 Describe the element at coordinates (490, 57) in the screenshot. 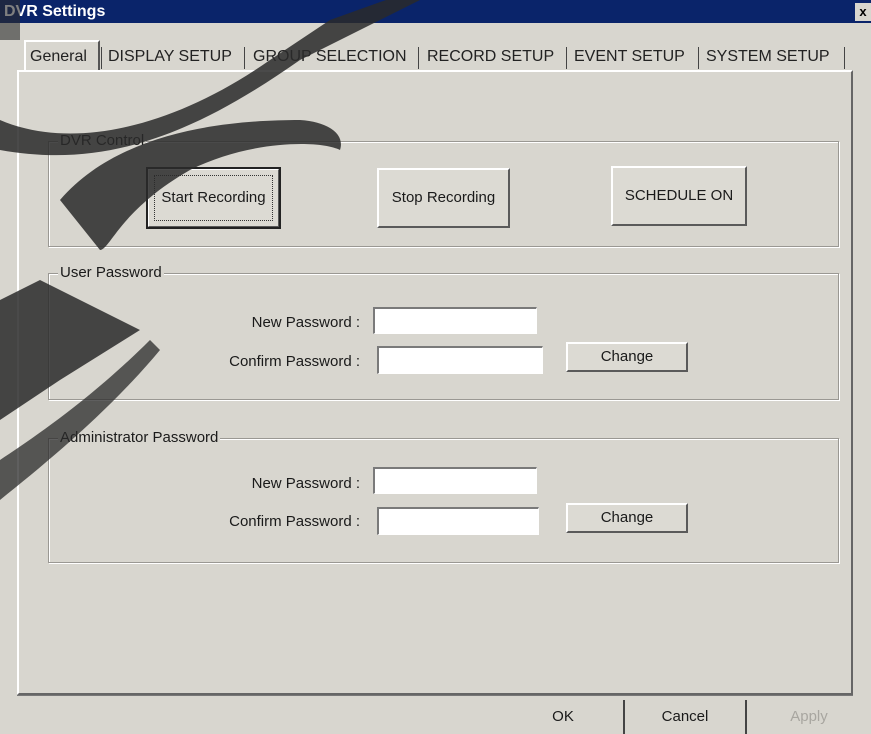

I see `tab-record-setup: RECORD SETUP` at that location.